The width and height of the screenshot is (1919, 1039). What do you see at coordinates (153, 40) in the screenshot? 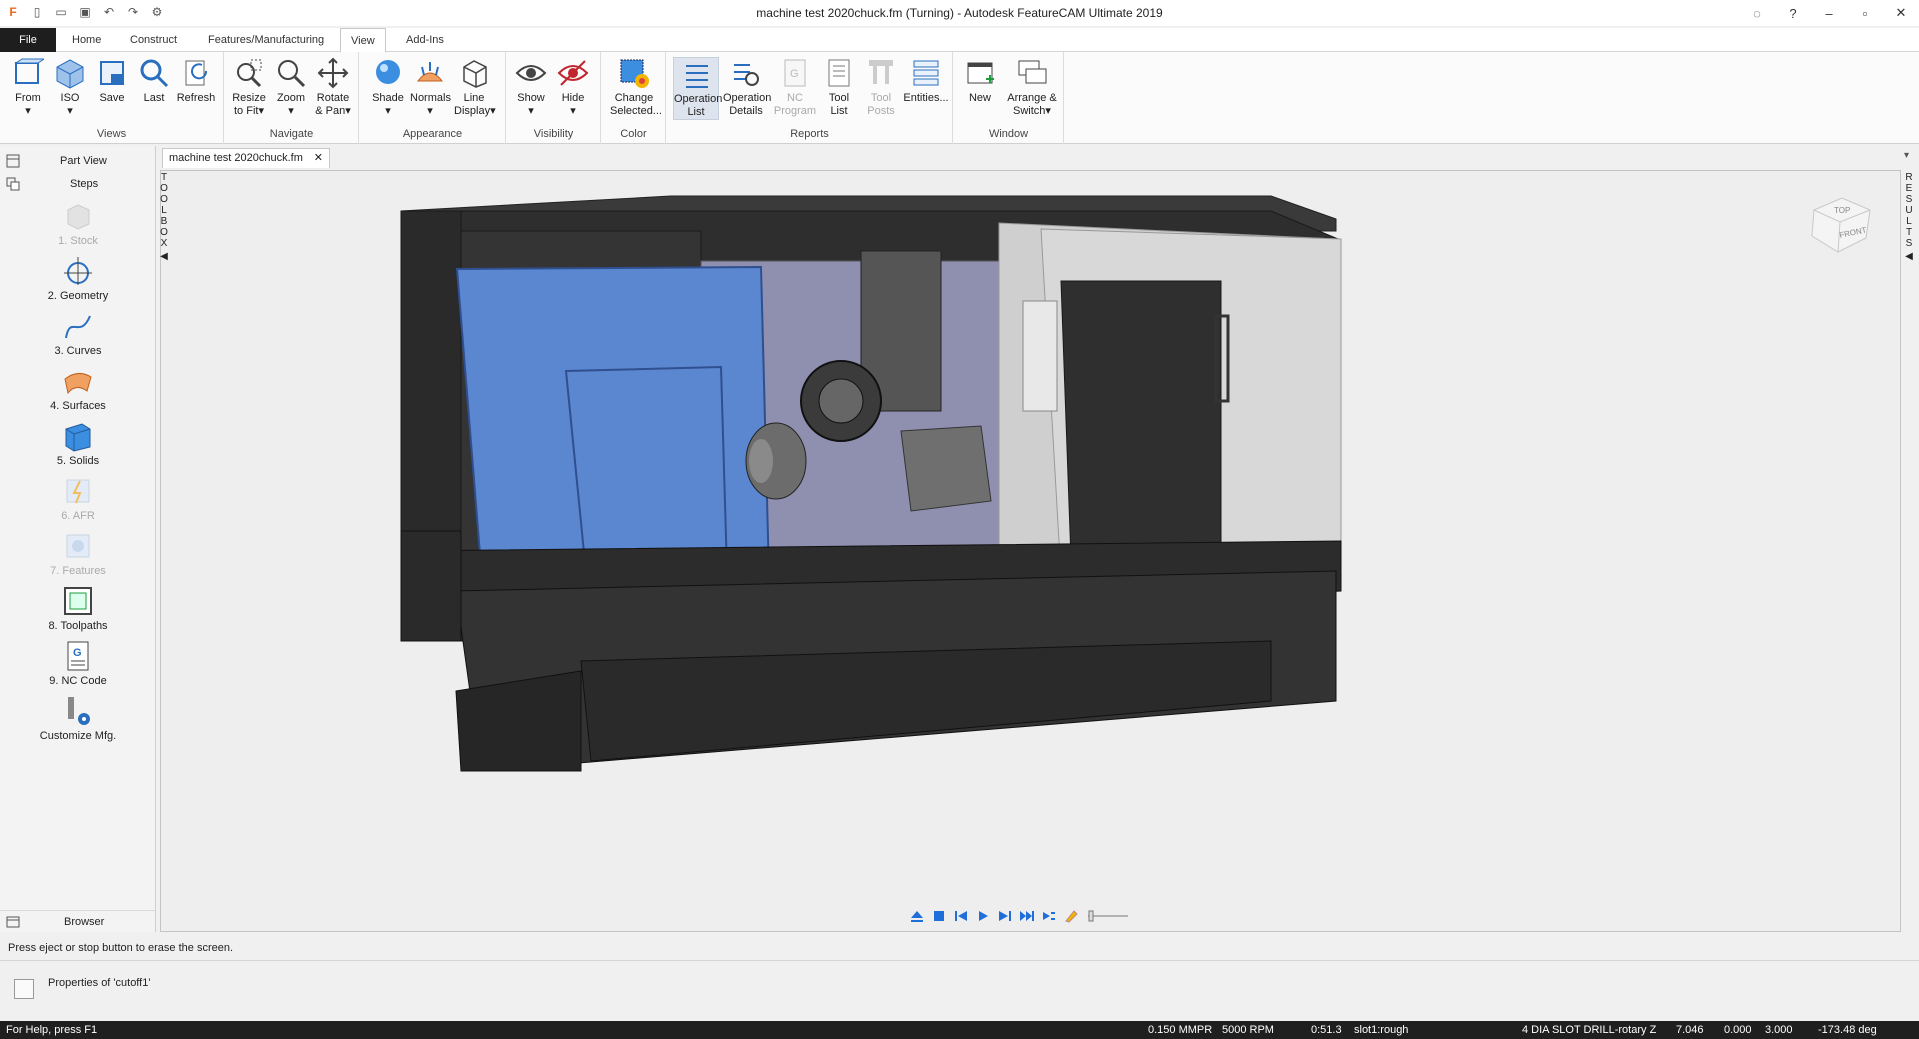
I see `tab-construct: Construct` at bounding box center [153, 40].